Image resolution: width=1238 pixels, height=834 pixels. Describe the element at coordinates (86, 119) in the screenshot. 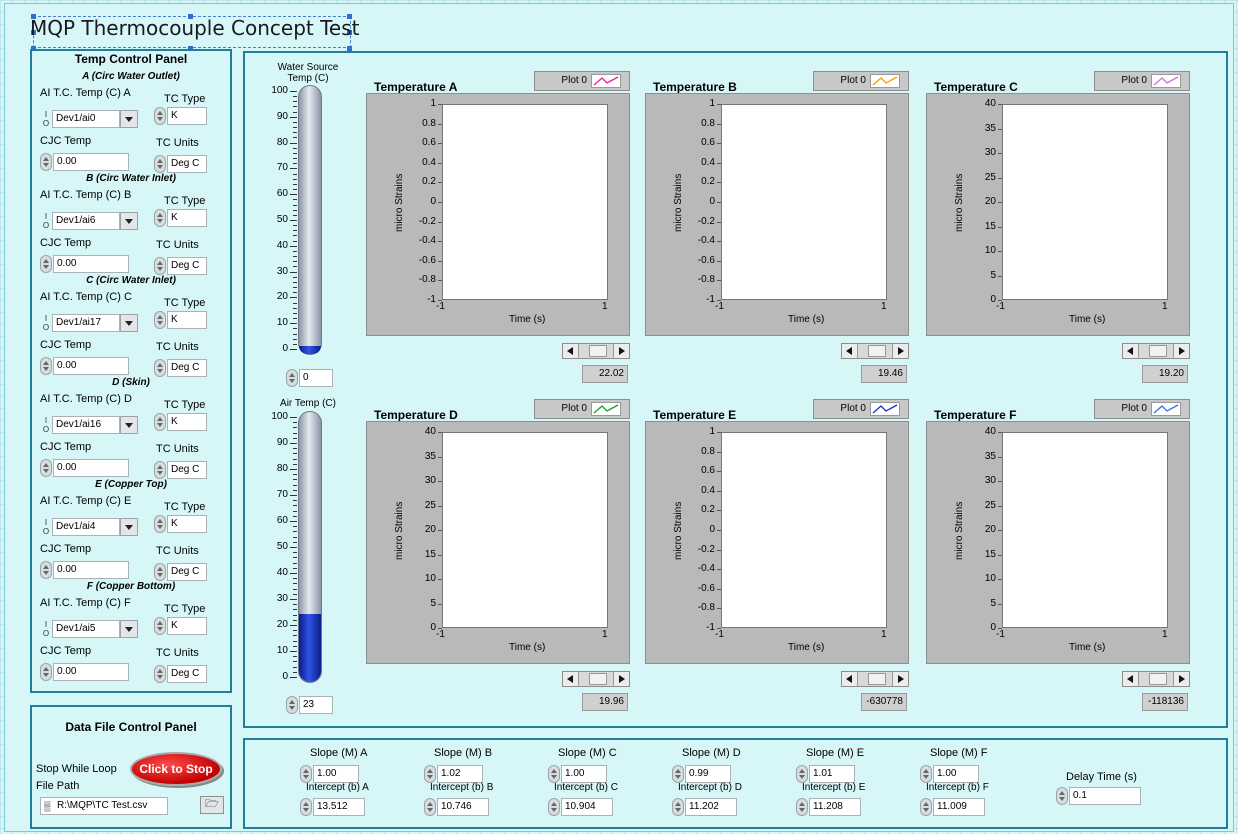

I see `ai-channel-select: Dev1/ai0` at that location.